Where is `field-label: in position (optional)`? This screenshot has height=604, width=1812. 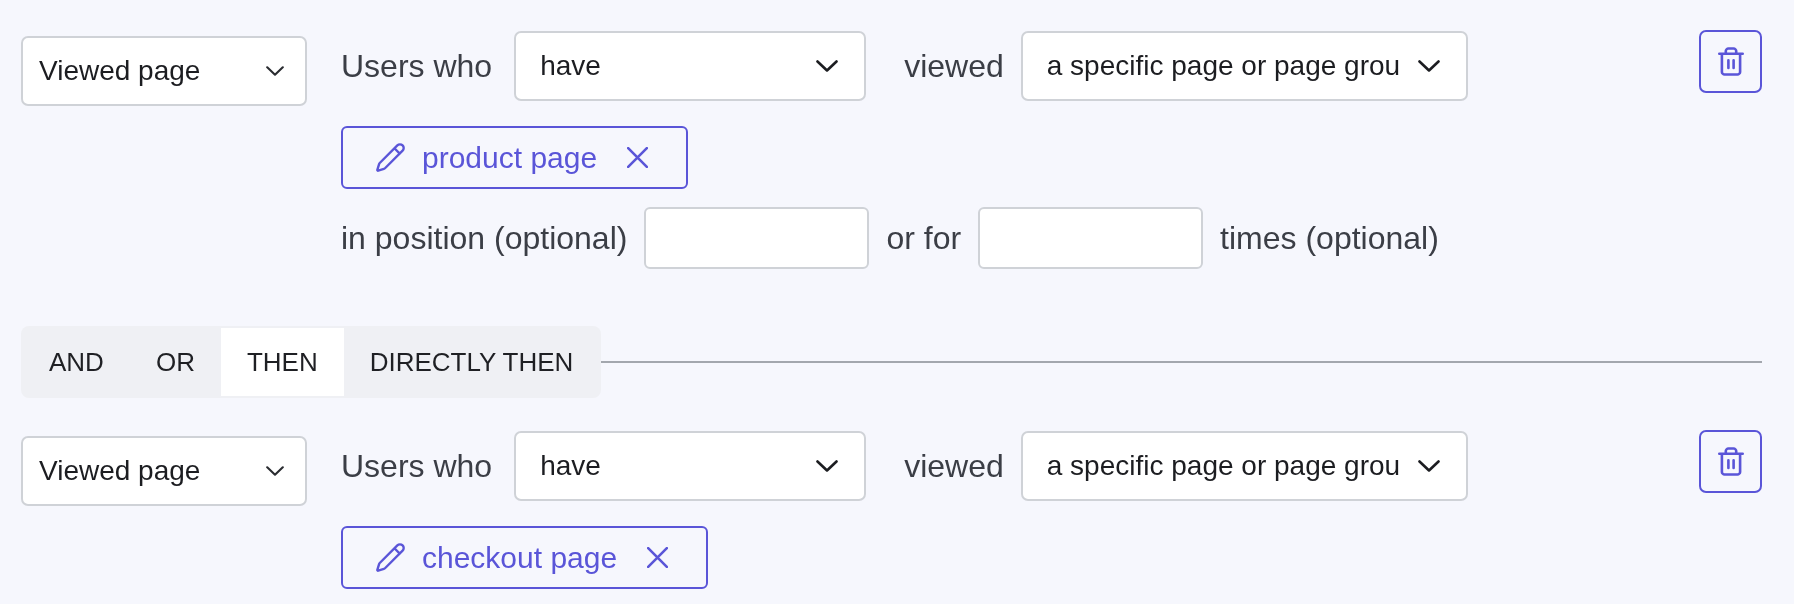
field-label: in position (optional) is located at coordinates (484, 238).